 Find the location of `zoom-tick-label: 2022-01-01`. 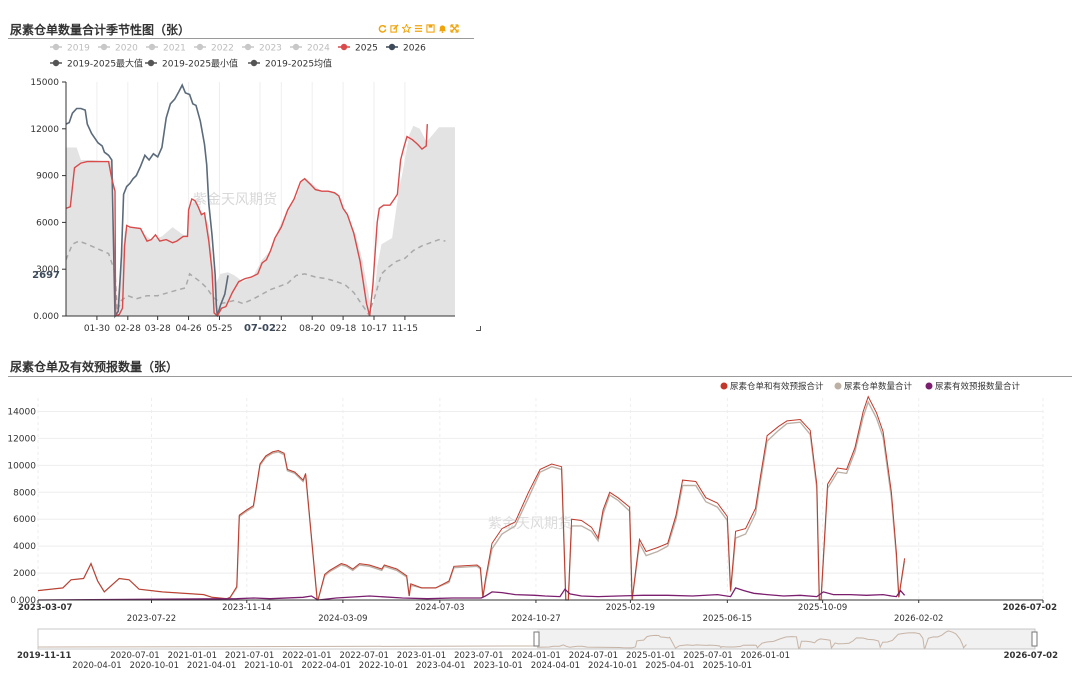

zoom-tick-label: 2022-01-01 is located at coordinates (306, 656).